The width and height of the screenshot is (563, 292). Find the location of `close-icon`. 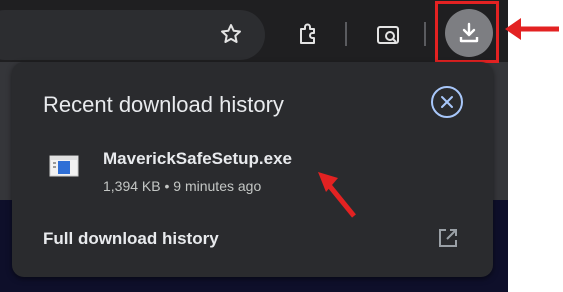

close-icon is located at coordinates (447, 102).